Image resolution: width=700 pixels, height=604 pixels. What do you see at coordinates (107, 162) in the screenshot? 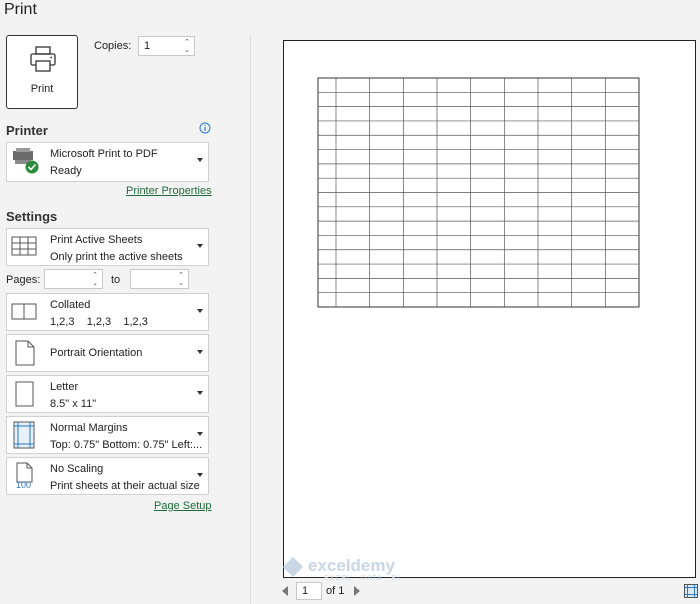
I see `printer-select: Microsoft Print to PDF Ready` at bounding box center [107, 162].